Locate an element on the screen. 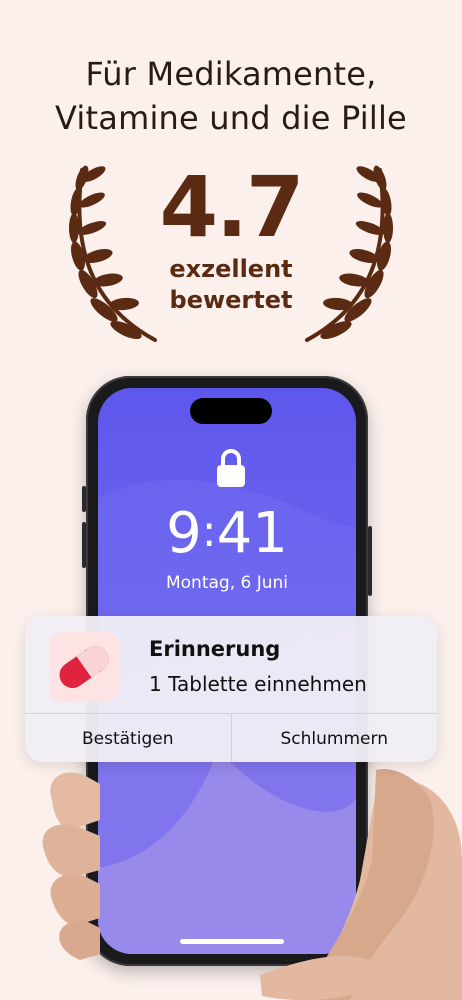 This screenshot has height=1000, width=462. rating-value: 4.7 is located at coordinates (232, 207).